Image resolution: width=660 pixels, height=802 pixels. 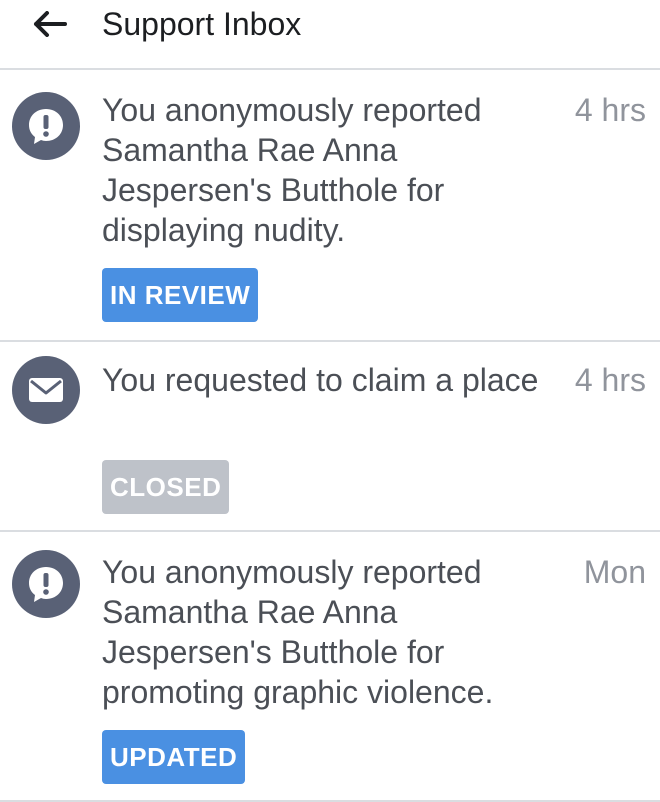 What do you see at coordinates (202, 24) in the screenshot?
I see `page-title: Support Inbox` at bounding box center [202, 24].